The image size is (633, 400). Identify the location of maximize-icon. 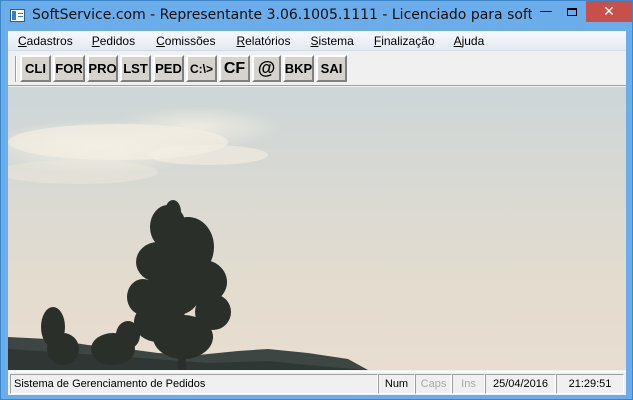
(572, 11).